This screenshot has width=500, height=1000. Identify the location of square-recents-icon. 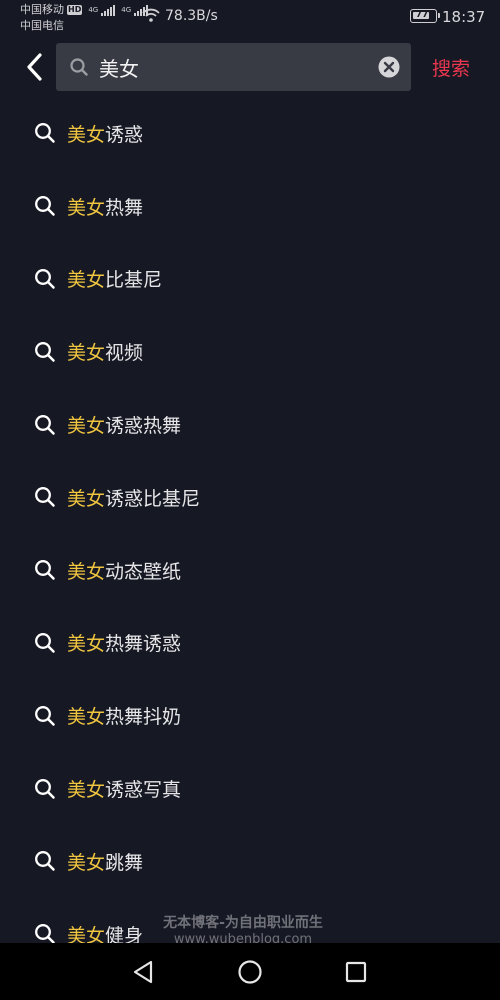
(356, 972).